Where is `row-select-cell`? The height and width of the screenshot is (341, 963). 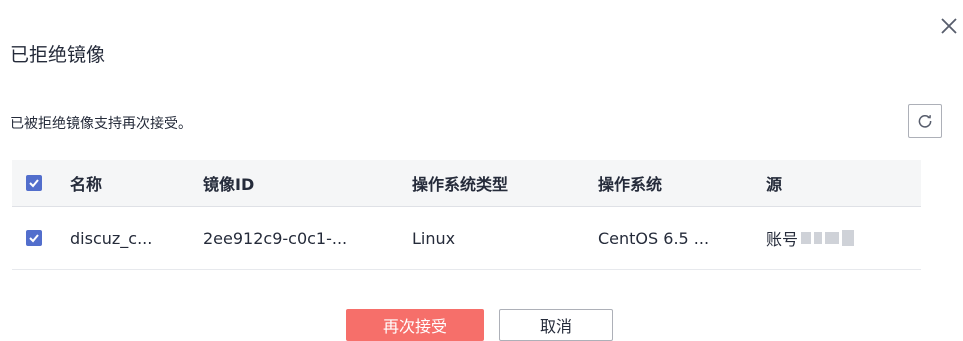 row-select-cell is located at coordinates (41, 238).